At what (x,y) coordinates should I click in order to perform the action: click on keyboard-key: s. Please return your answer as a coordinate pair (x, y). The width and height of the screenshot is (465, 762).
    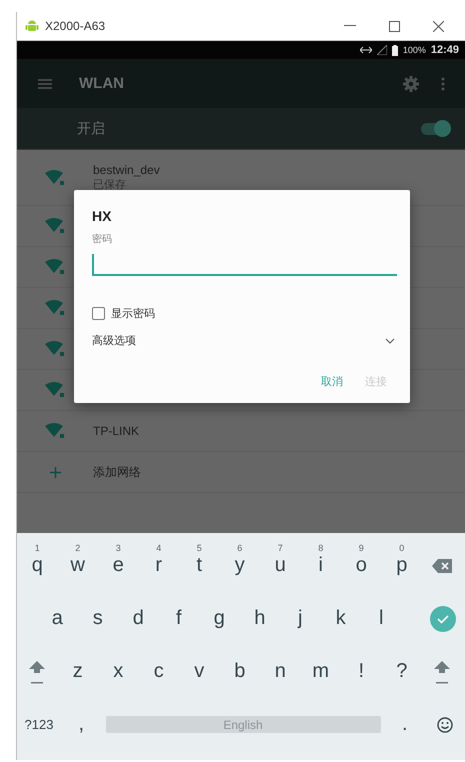
    Looking at the image, I should click on (98, 618).